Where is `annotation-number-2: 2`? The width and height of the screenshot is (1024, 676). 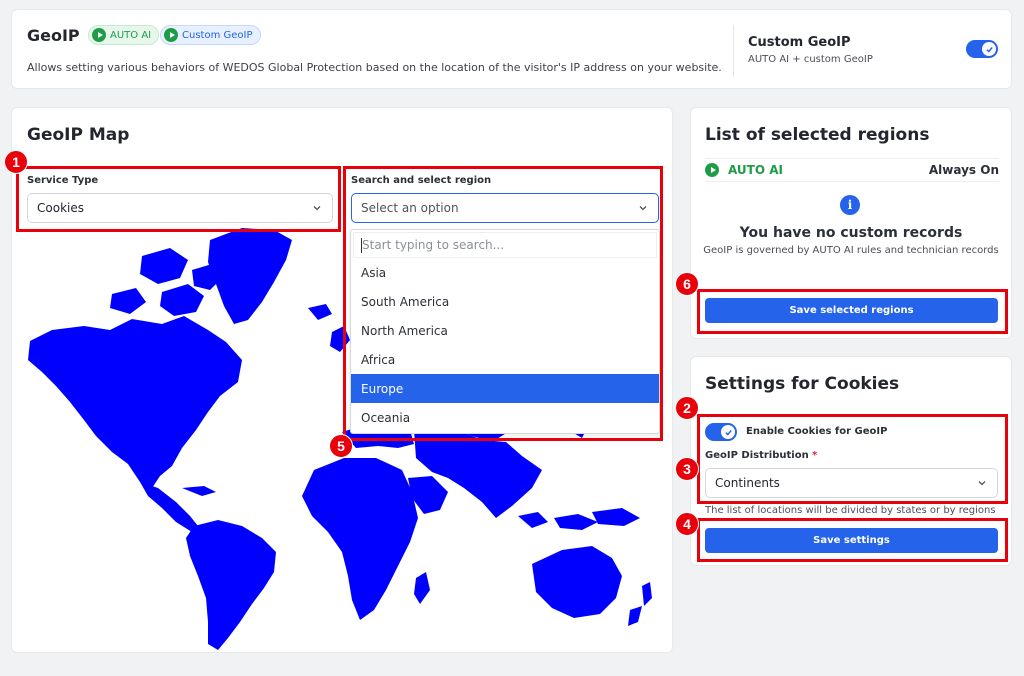 annotation-number-2: 2 is located at coordinates (687, 408).